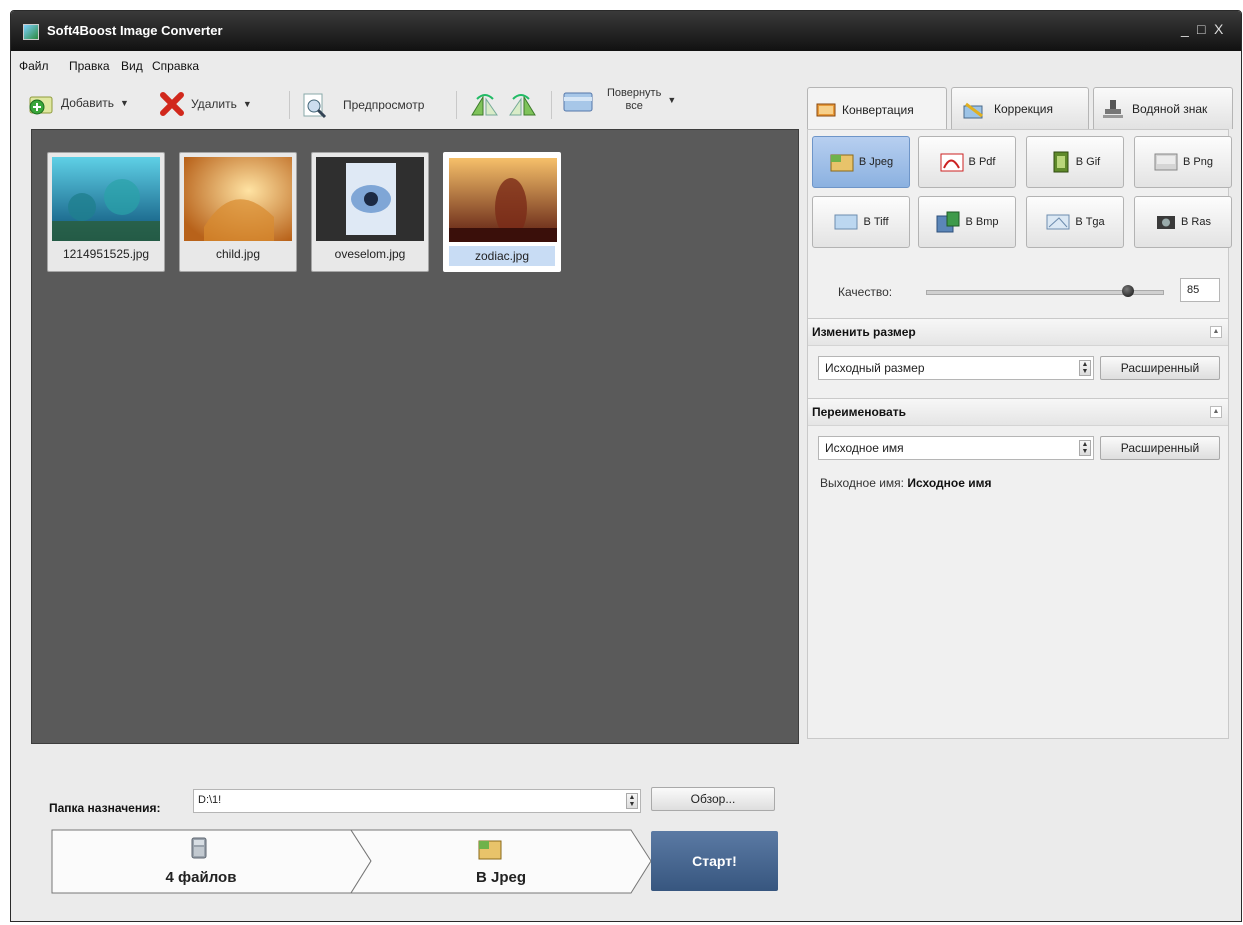 The width and height of the screenshot is (1243, 925). I want to click on format-jpeg-label: В Jpeg, so click(876, 162).